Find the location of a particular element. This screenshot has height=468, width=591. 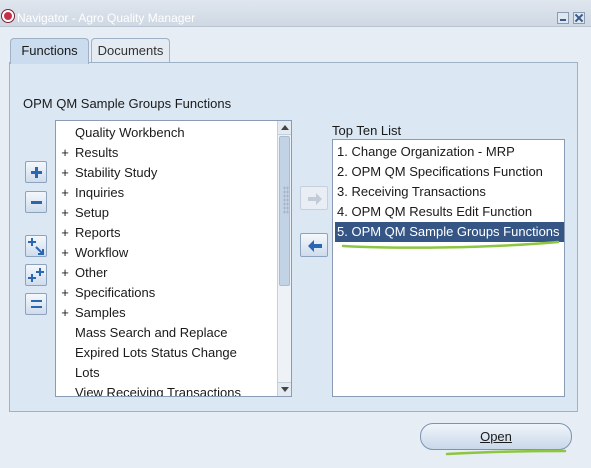

tree-item-label: View Receiving Transactions is located at coordinates (158, 391).